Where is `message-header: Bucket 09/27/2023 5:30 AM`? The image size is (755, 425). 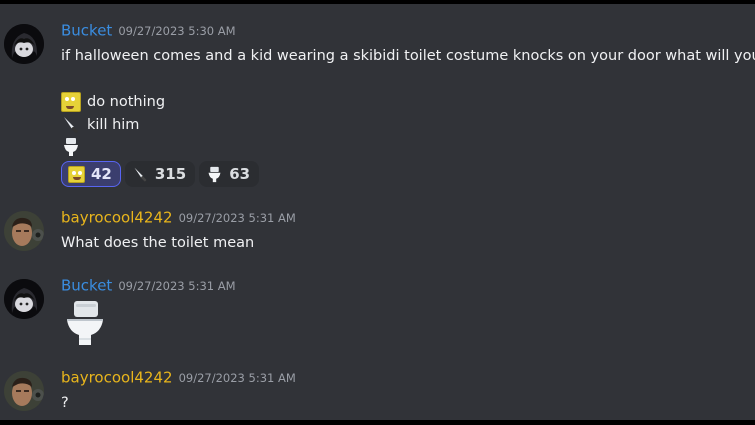 message-header: Bucket 09/27/2023 5:30 AM is located at coordinates (148, 30).